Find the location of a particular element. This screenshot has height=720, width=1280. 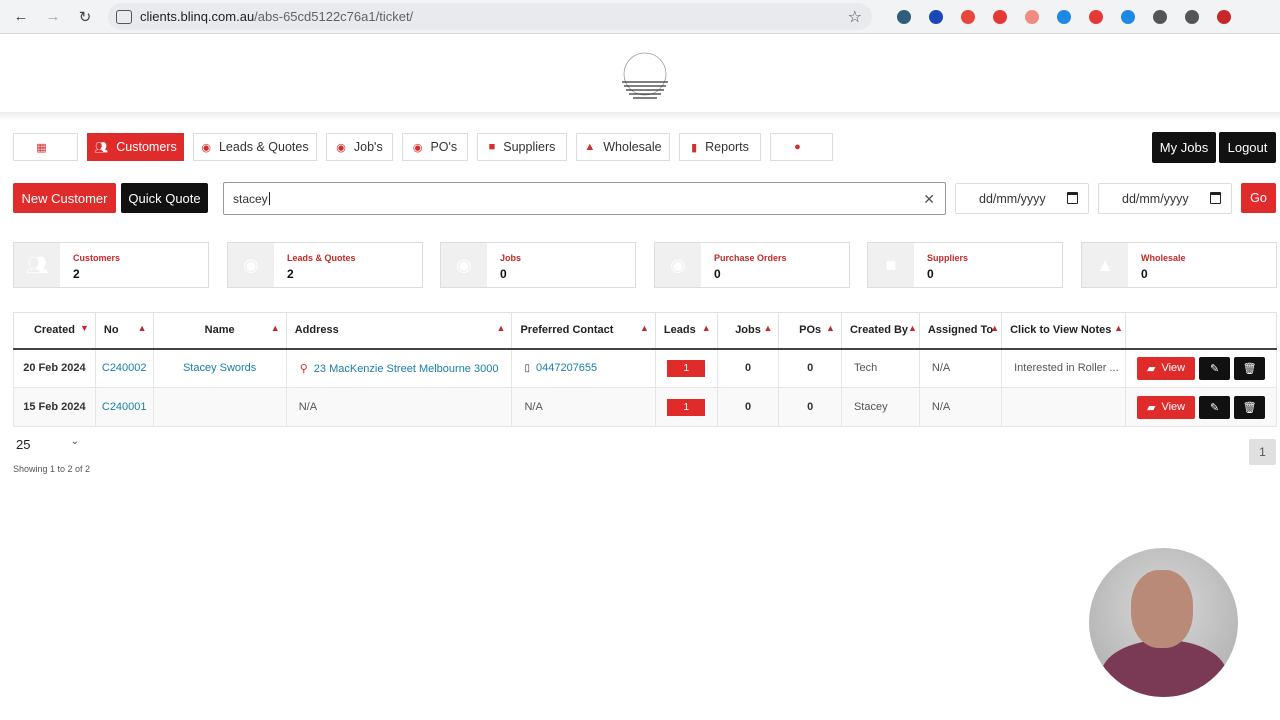

bookmark-star-icon: ☆ is located at coordinates (855, 17).